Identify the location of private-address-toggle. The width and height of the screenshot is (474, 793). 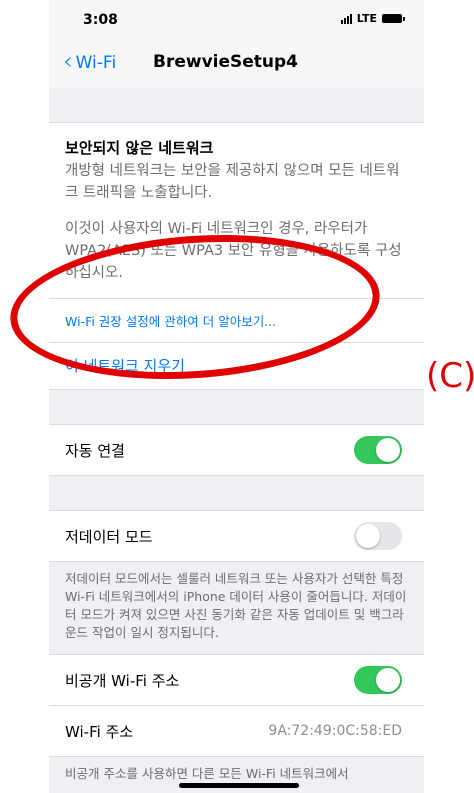
(378, 680).